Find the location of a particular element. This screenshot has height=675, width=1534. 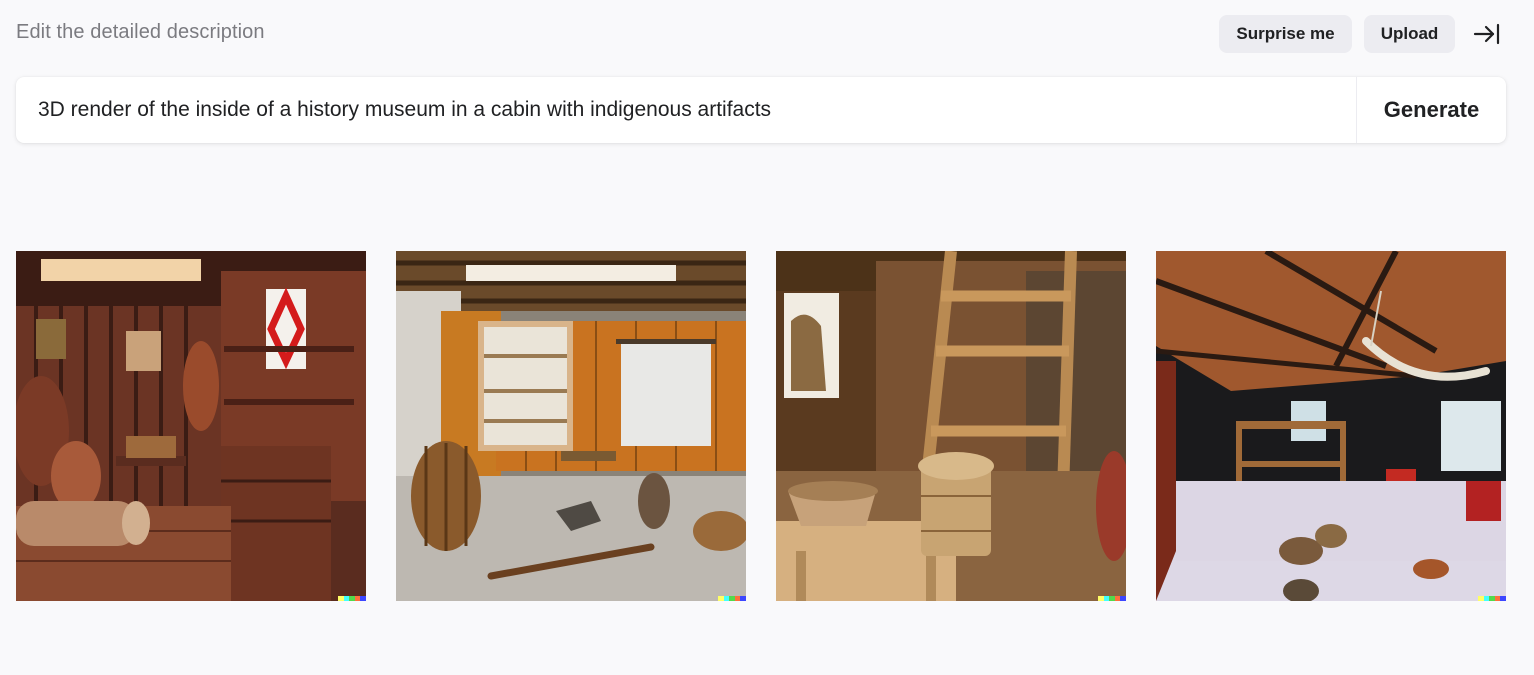

page-subtitle: Edit the detailed description is located at coordinates (140, 32).